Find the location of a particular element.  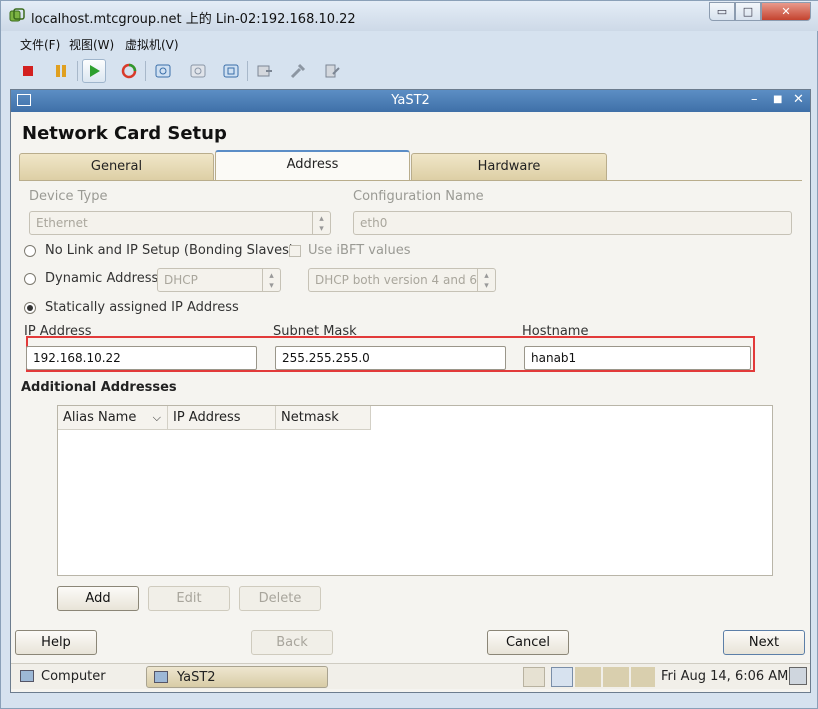

radio-static-label: Statically assigned IP Address is located at coordinates (142, 307).